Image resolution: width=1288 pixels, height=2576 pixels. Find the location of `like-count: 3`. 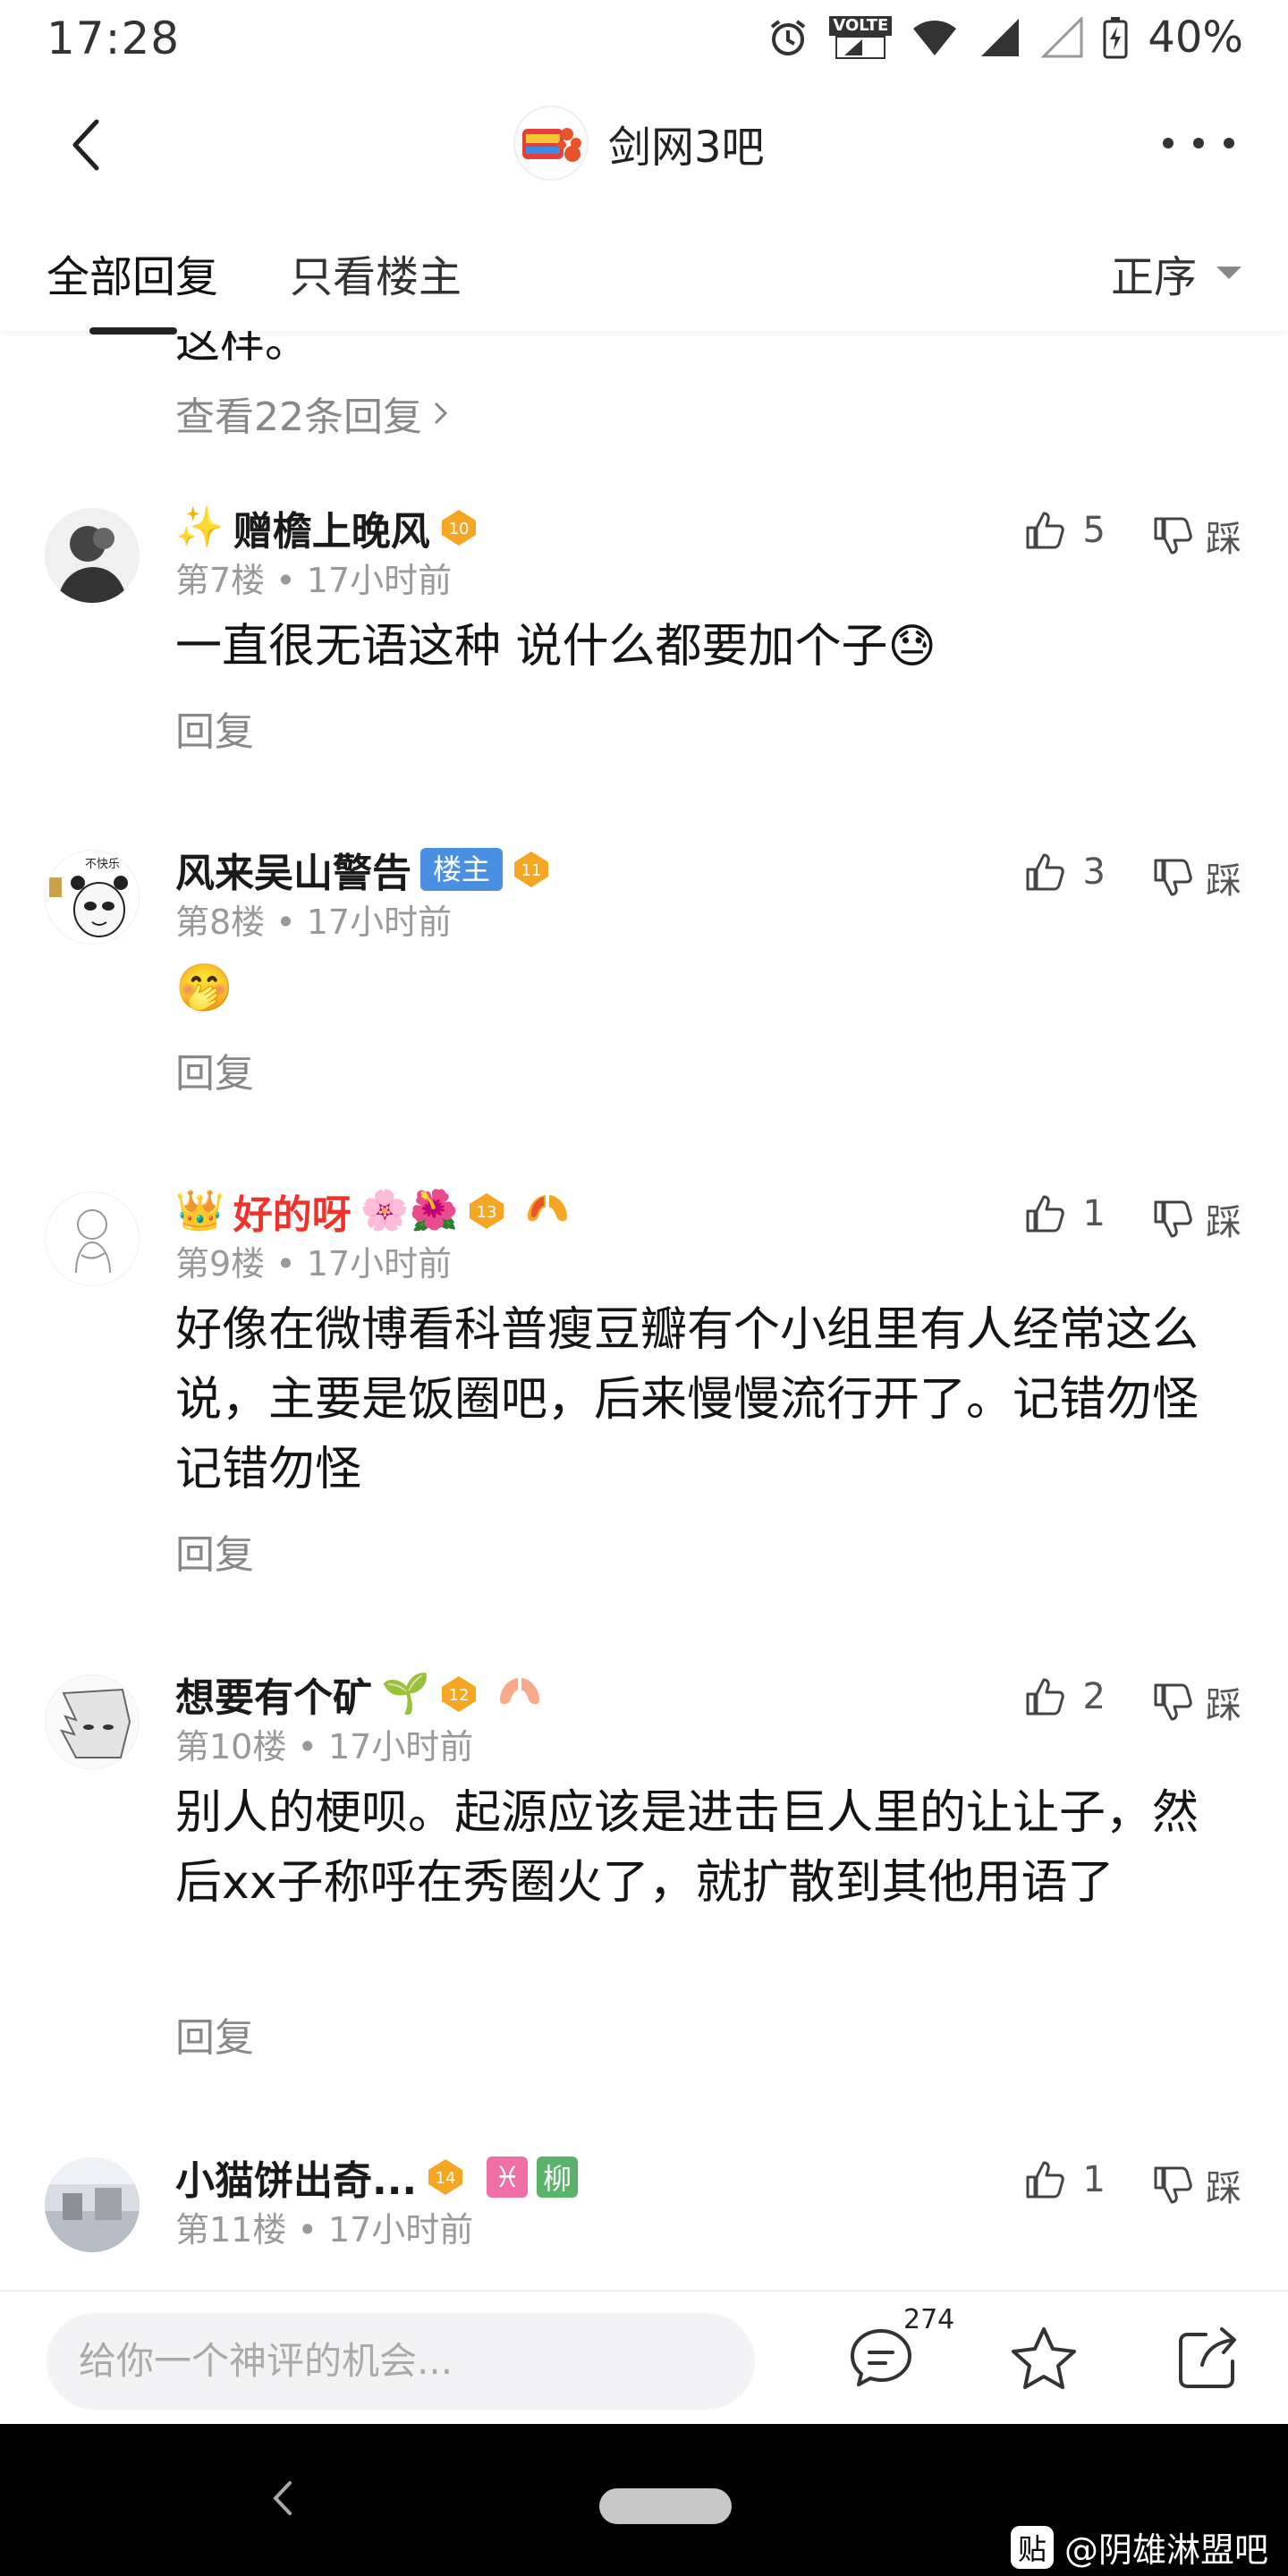

like-count: 3 is located at coordinates (1094, 872).